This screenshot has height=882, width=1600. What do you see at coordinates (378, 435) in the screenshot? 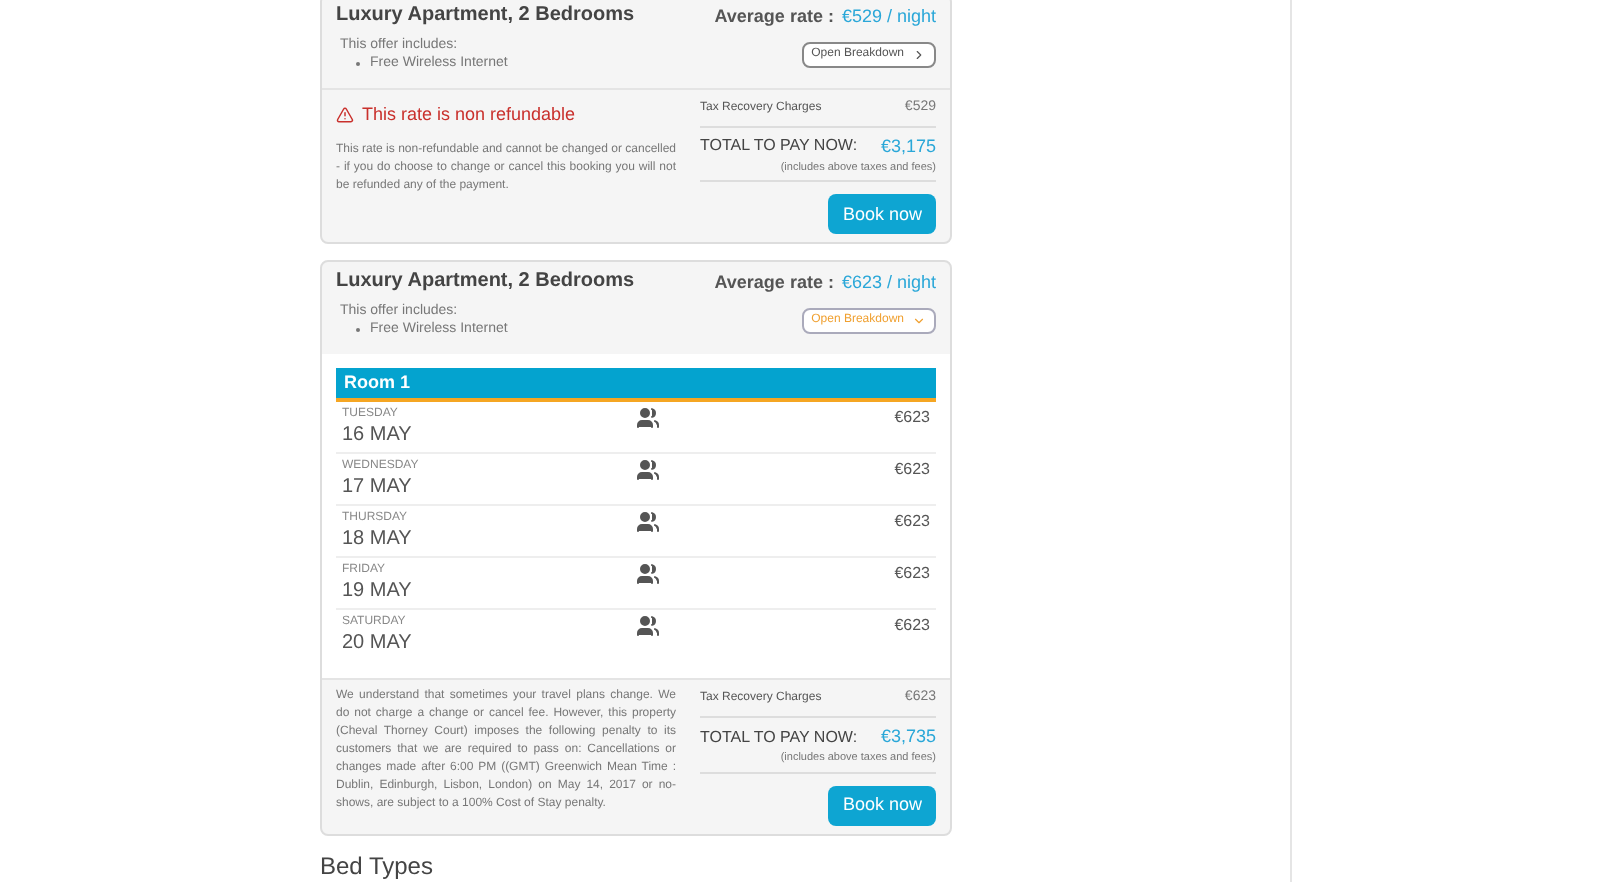
I see `date-label: 16 MAY` at bounding box center [378, 435].